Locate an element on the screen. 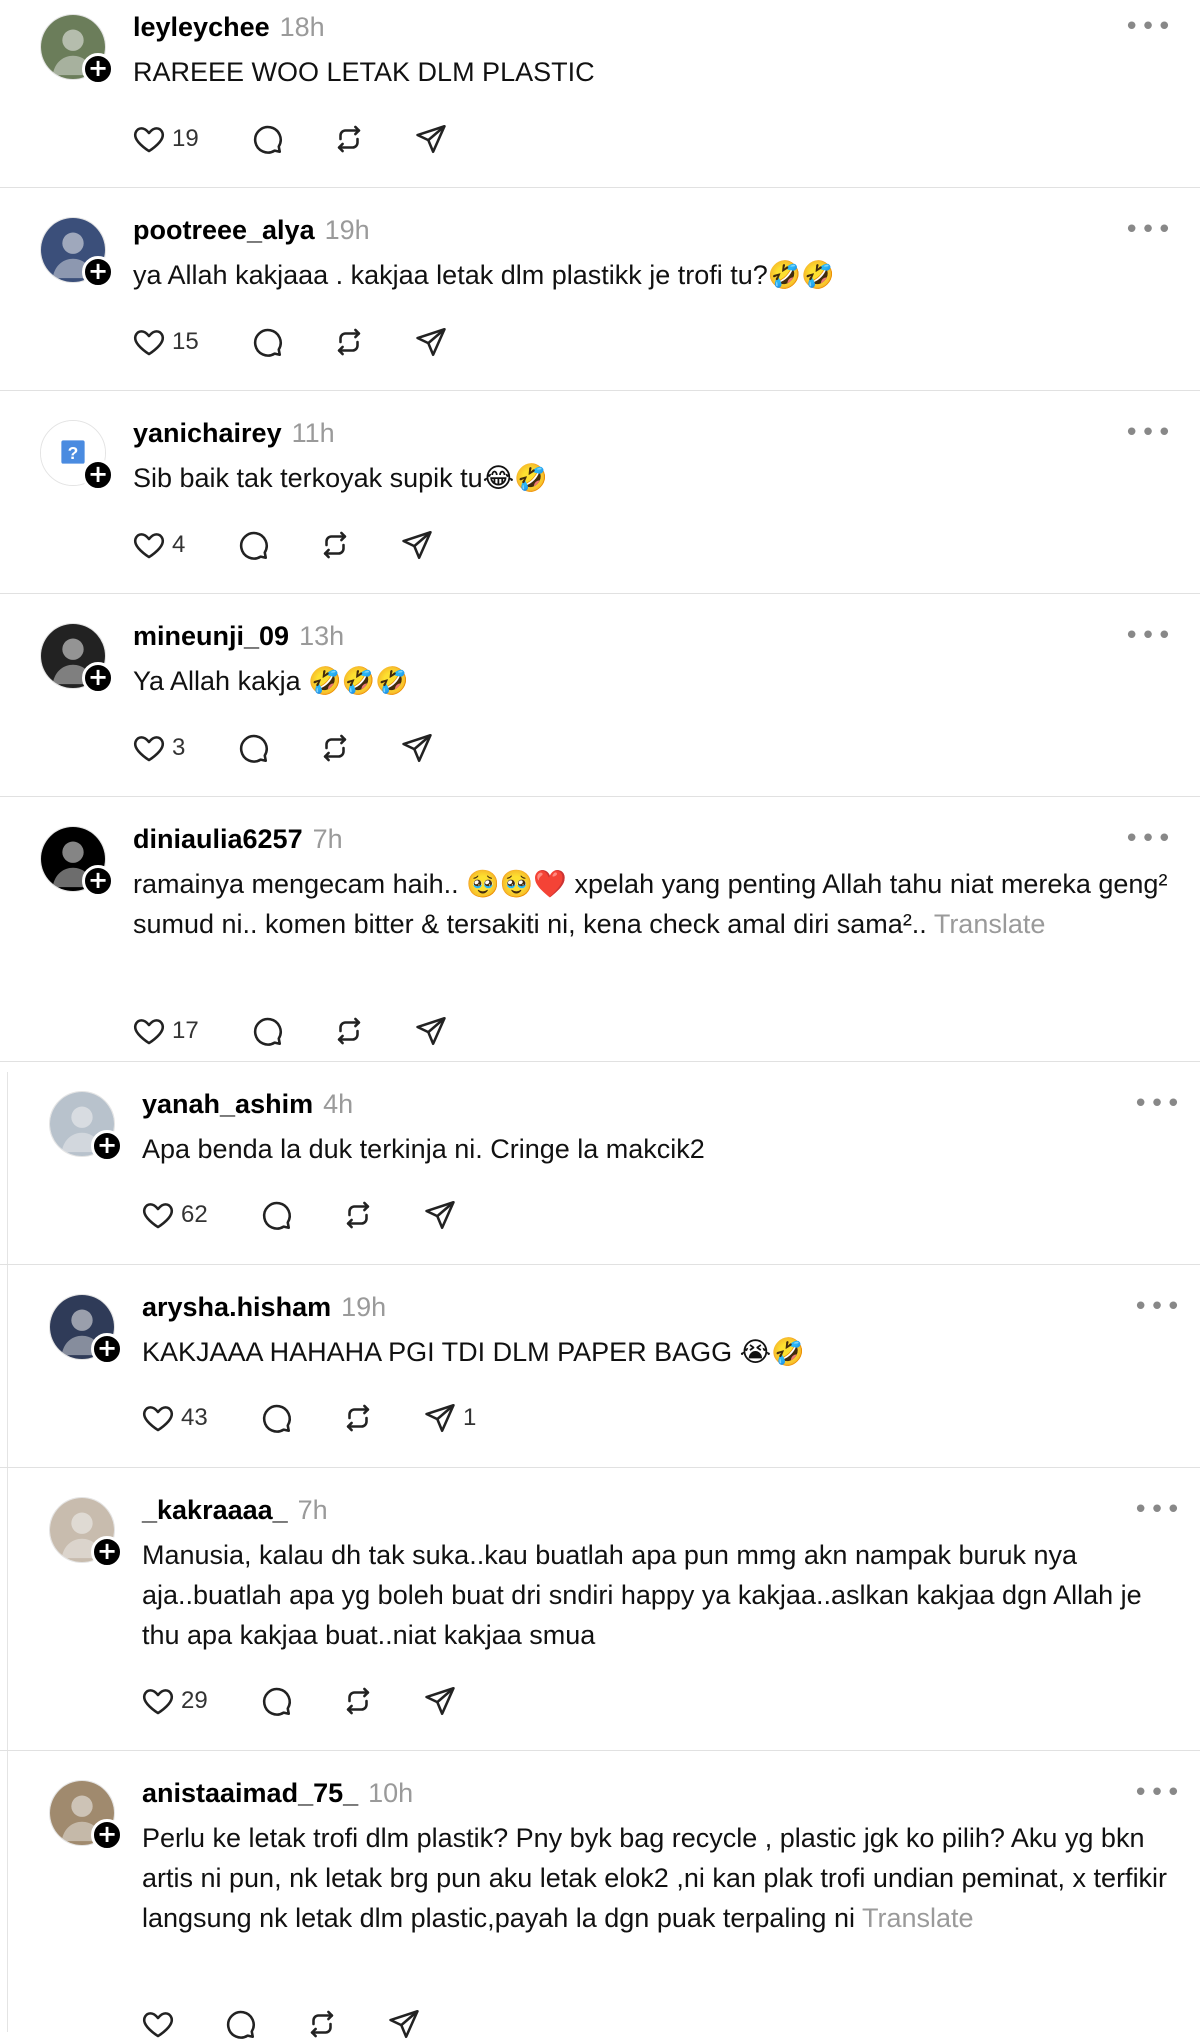  post-time: 18h is located at coordinates (302, 27).